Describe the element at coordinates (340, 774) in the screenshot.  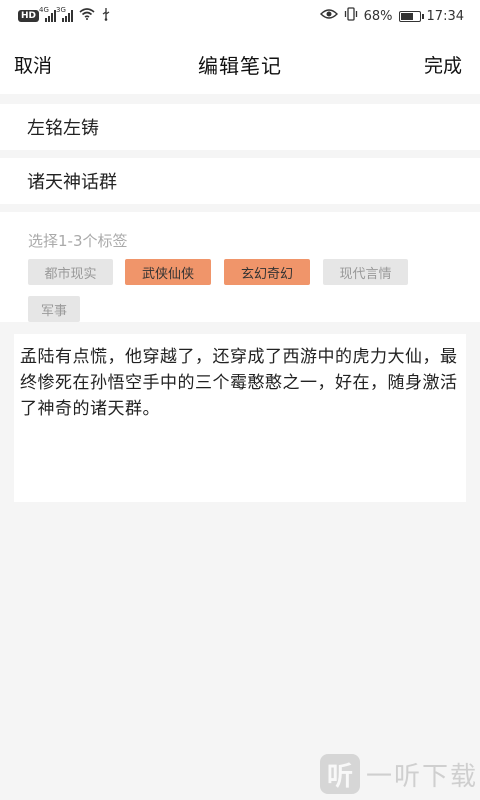
I see `watermark-logo-icon: 听` at that location.